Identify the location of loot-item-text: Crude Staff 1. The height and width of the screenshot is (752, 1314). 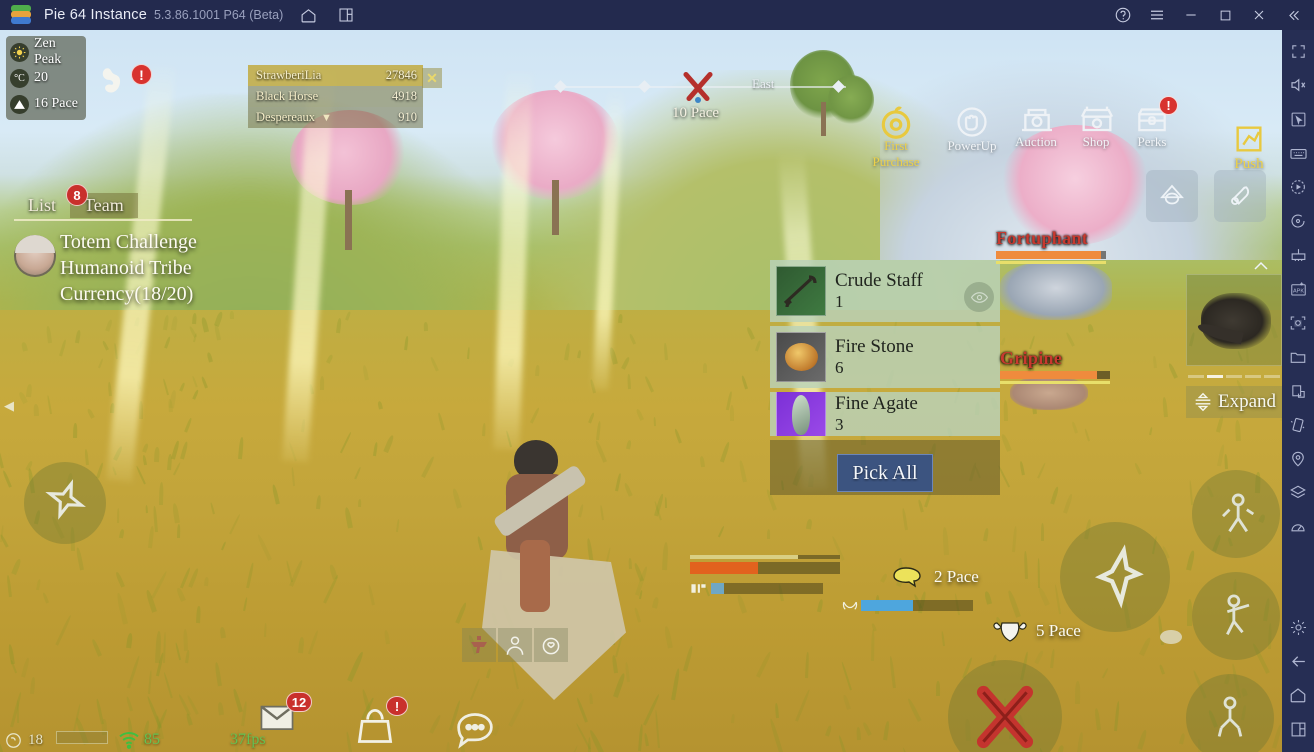
(879, 291).